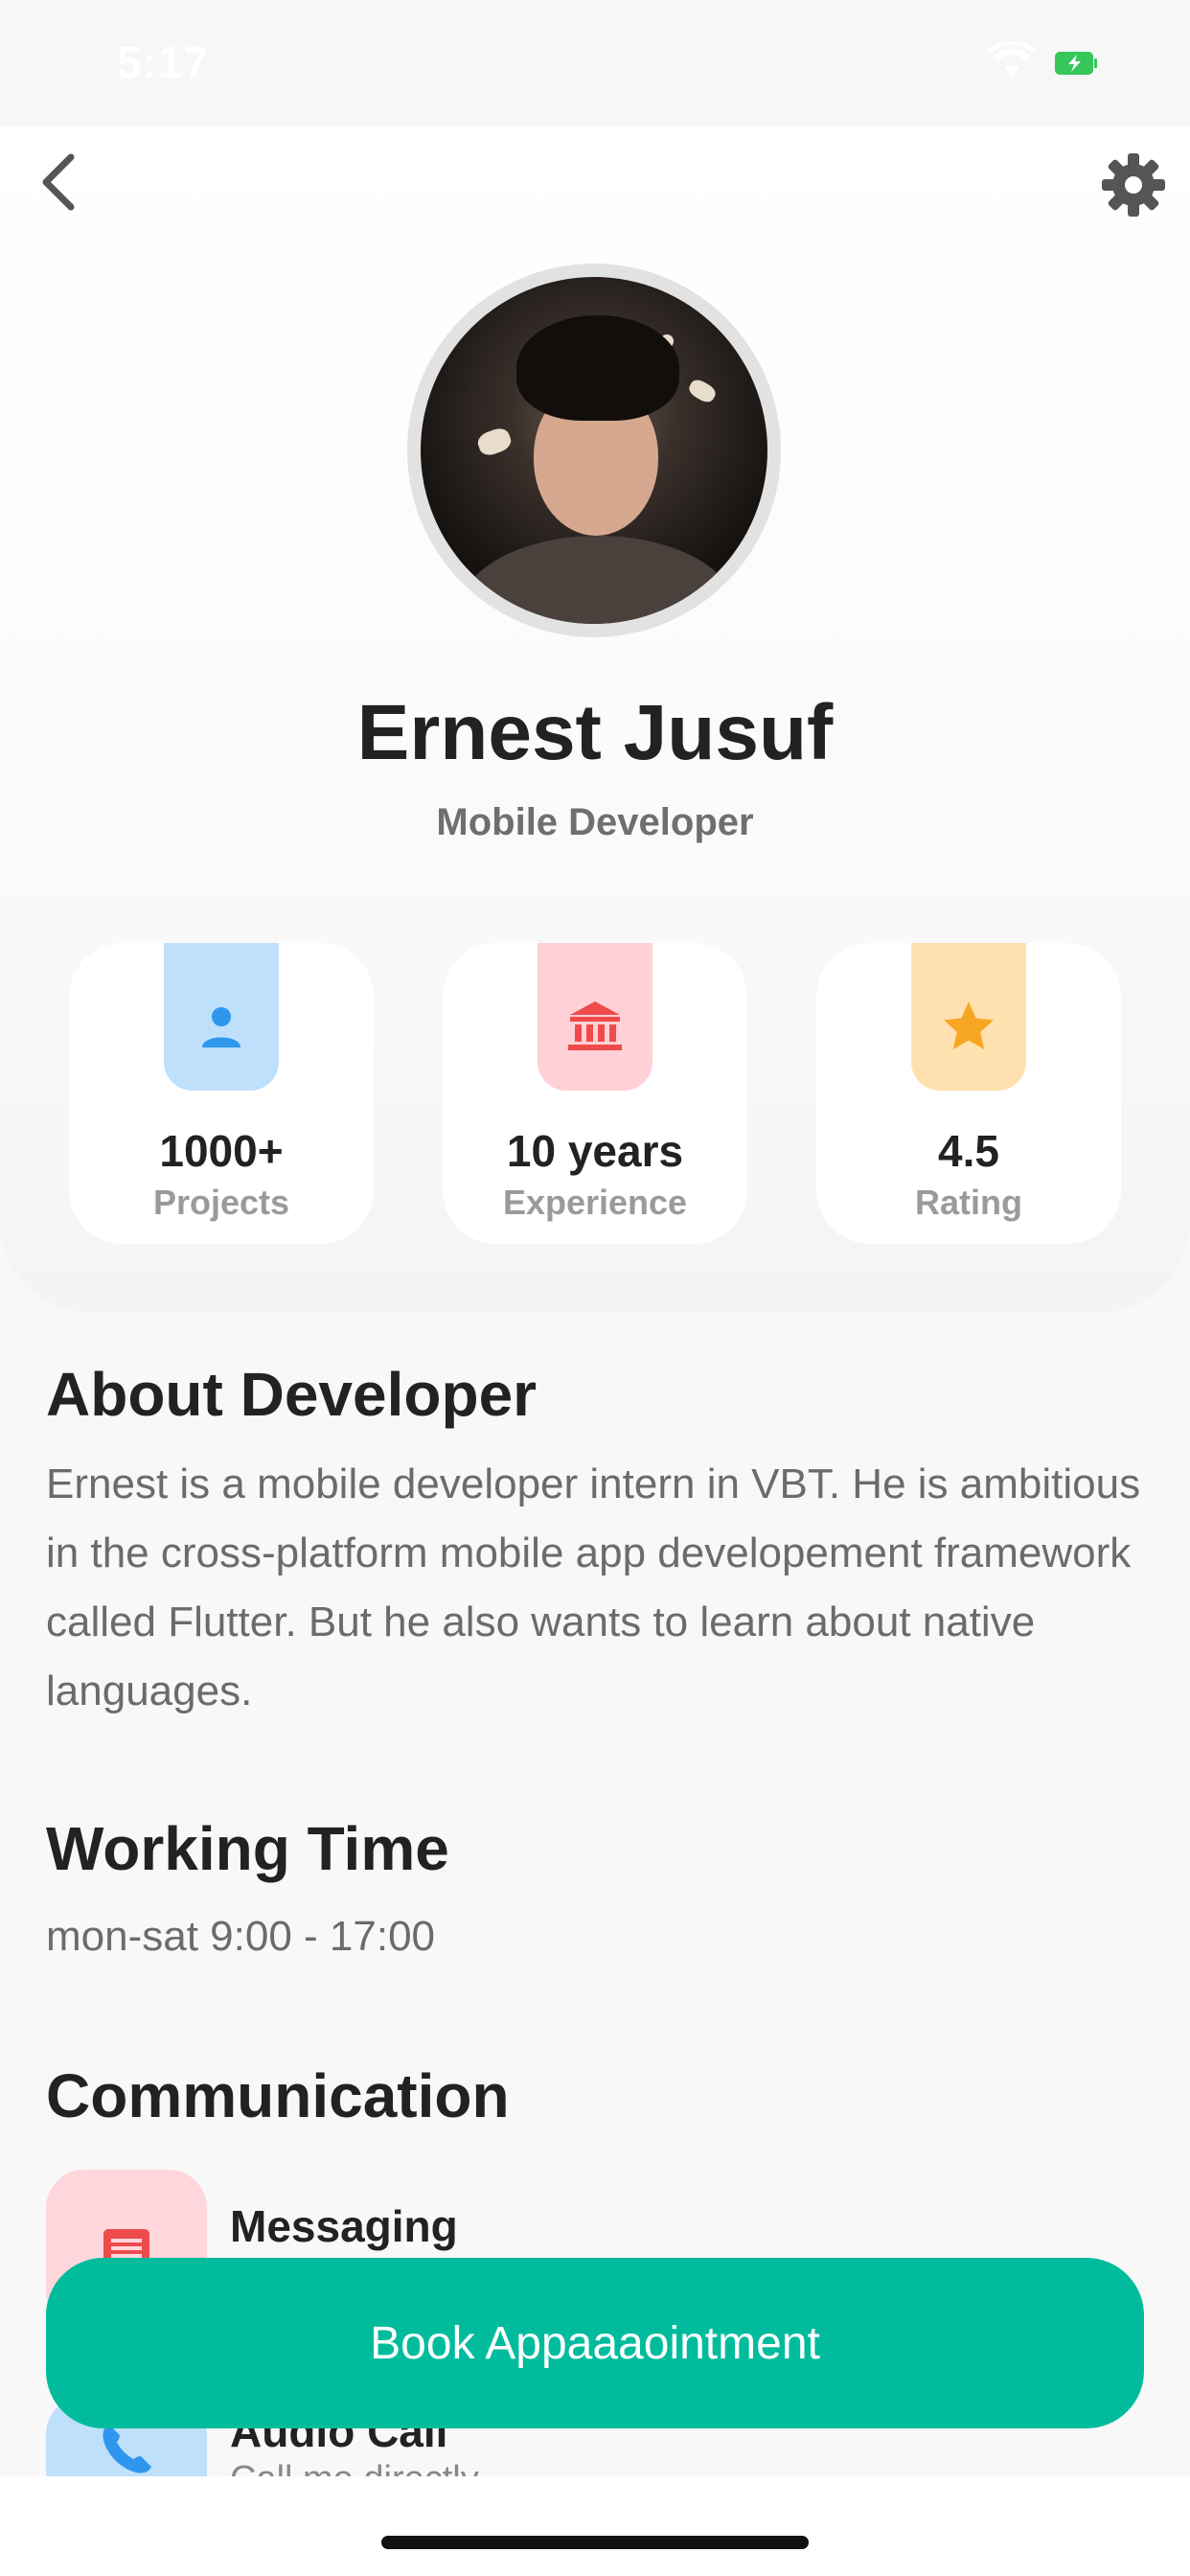 The height and width of the screenshot is (2576, 1190). Describe the element at coordinates (968, 1093) in the screenshot. I see `stat-card-rating: 4.5 Rating` at that location.